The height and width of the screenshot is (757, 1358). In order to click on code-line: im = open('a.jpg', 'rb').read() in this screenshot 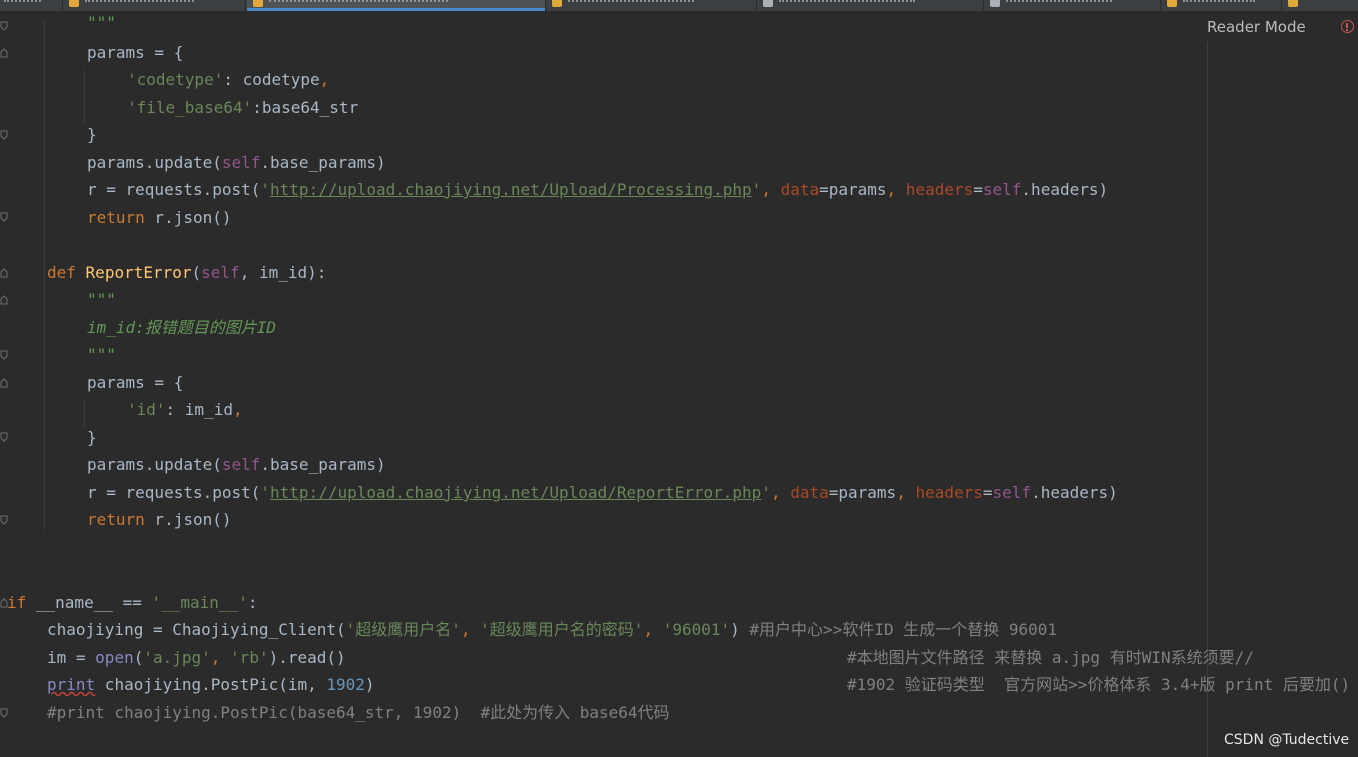, I will do `click(196, 657)`.